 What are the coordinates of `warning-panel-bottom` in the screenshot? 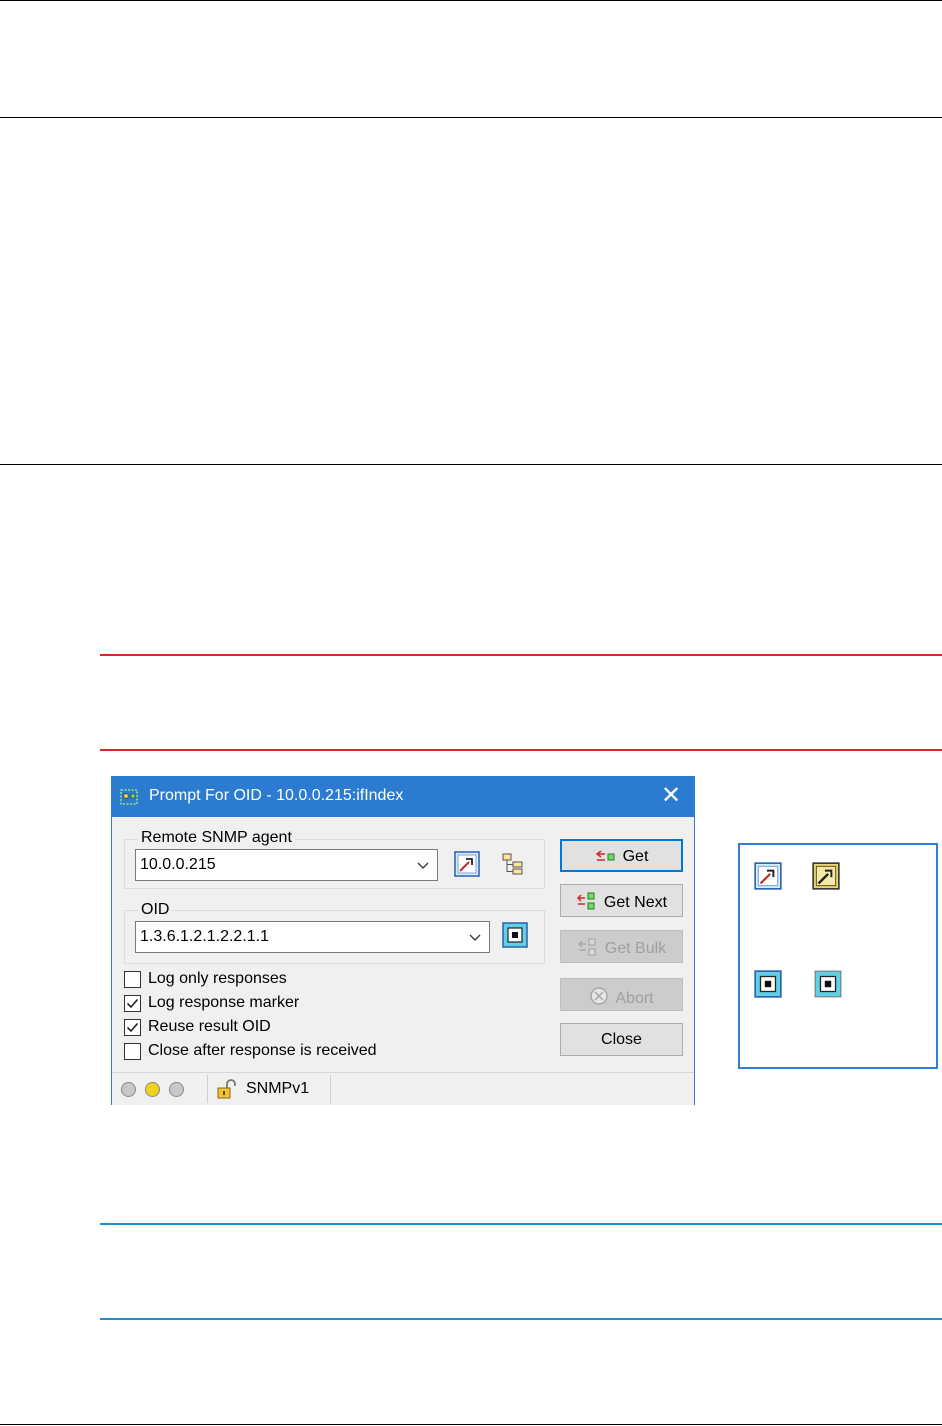 It's located at (521, 750).